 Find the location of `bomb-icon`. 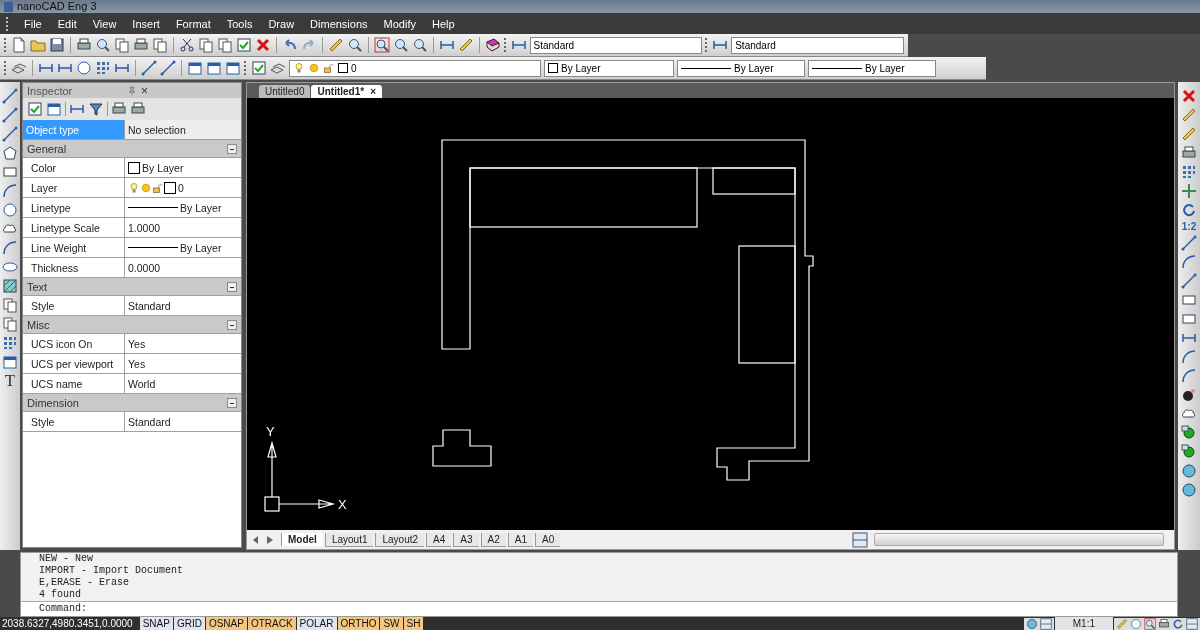

bomb-icon is located at coordinates (1189, 395).